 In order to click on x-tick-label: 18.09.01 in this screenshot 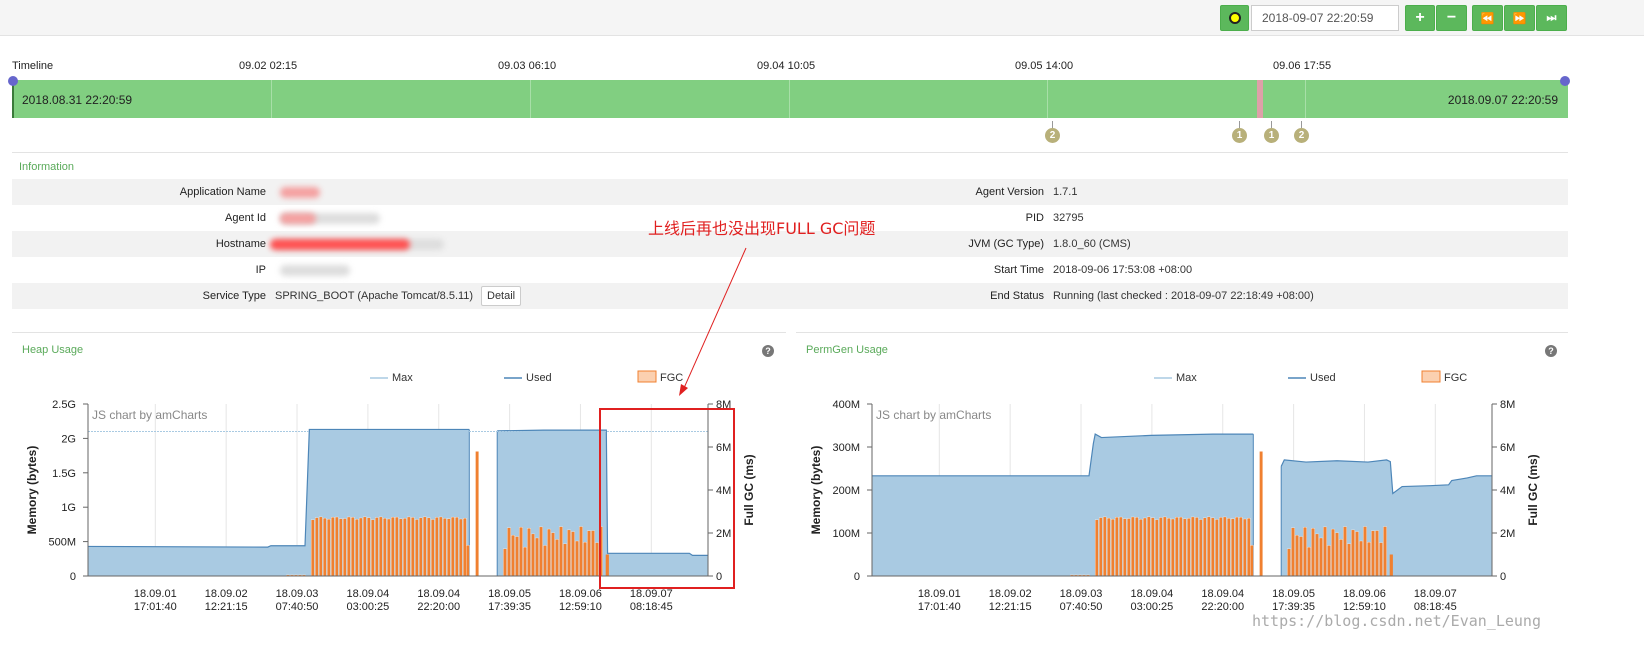, I will do `click(939, 594)`.